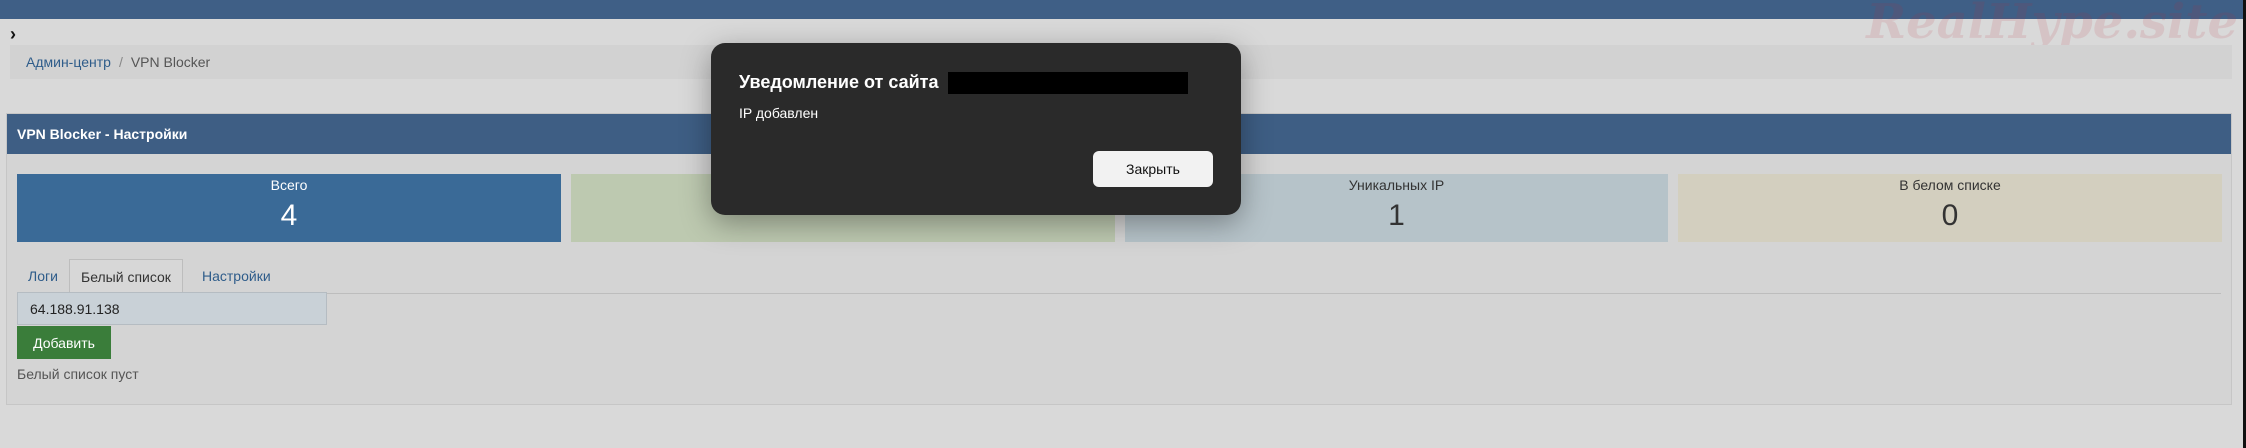 This screenshot has height=448, width=2246. What do you see at coordinates (1119, 276) in the screenshot?
I see `tab-bar: Логи Белый список Настройки` at bounding box center [1119, 276].